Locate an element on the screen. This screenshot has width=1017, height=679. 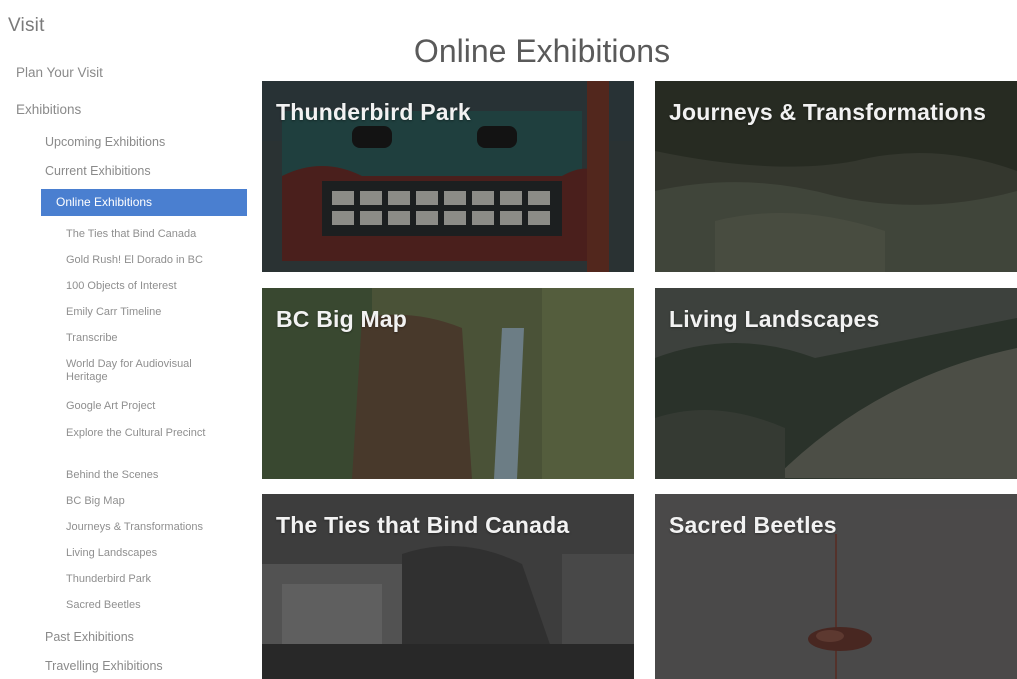
sidebar-subitem-100-objects: 100 Objects of Interest is located at coordinates (155, 286).